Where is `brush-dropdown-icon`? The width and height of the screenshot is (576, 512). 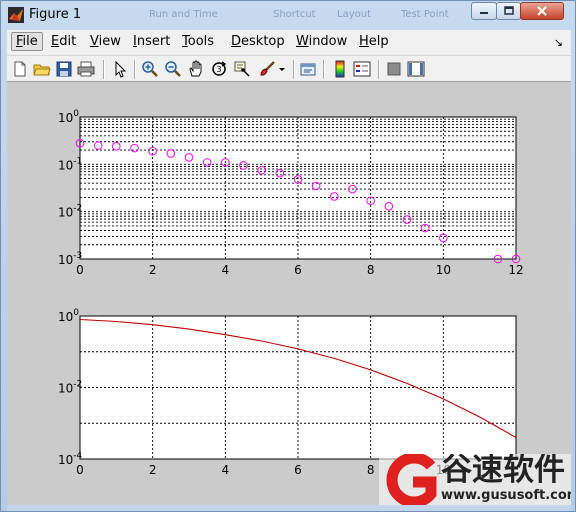
brush-dropdown-icon is located at coordinates (282, 69).